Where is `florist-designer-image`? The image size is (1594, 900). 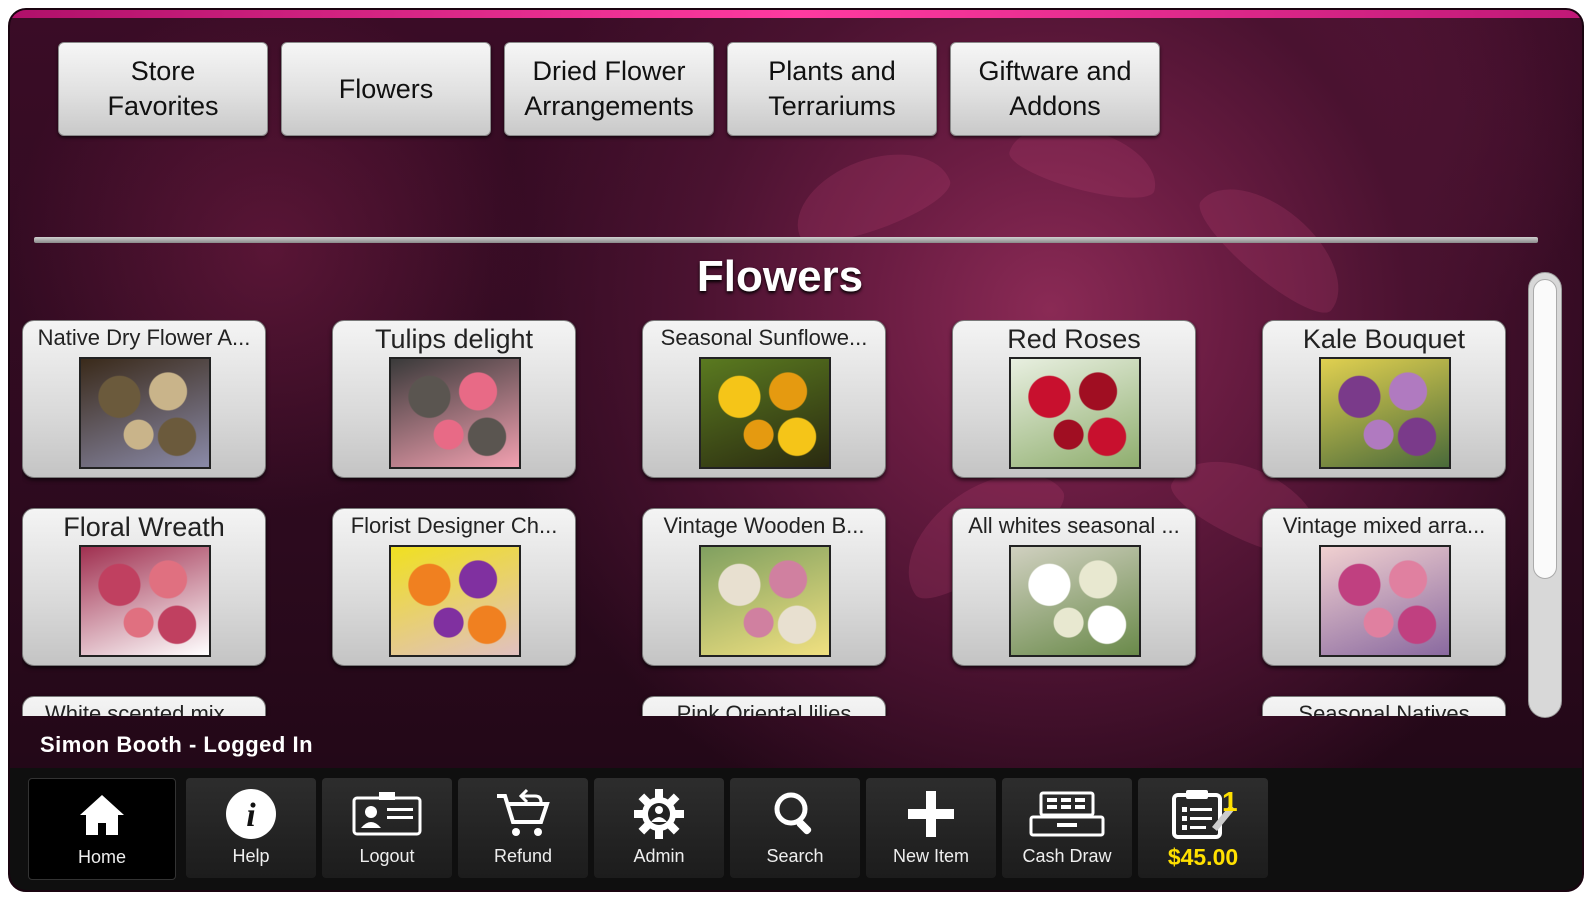
florist-designer-image is located at coordinates (455, 601).